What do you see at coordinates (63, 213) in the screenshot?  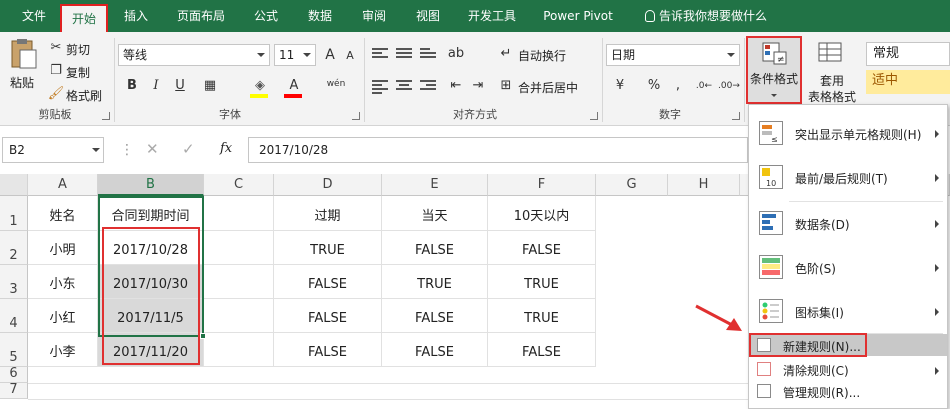 I see `cell-a1: 姓名` at bounding box center [63, 213].